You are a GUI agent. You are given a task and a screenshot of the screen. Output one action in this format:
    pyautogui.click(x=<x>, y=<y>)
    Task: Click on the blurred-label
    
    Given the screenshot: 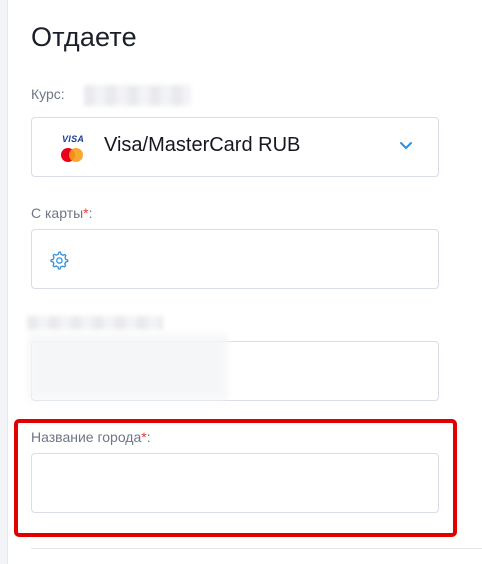 What is the action you would take?
    pyautogui.click(x=95, y=323)
    